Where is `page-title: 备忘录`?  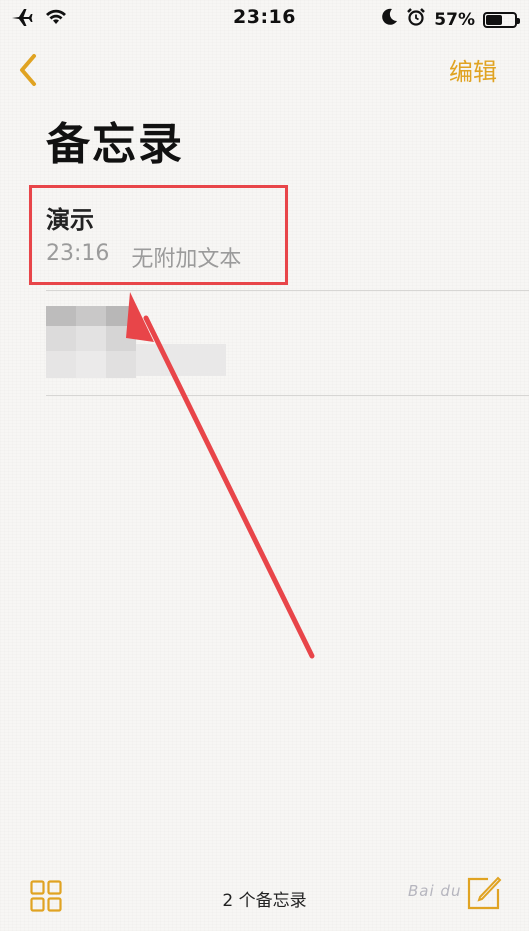 page-title: 备忘录 is located at coordinates (115, 144).